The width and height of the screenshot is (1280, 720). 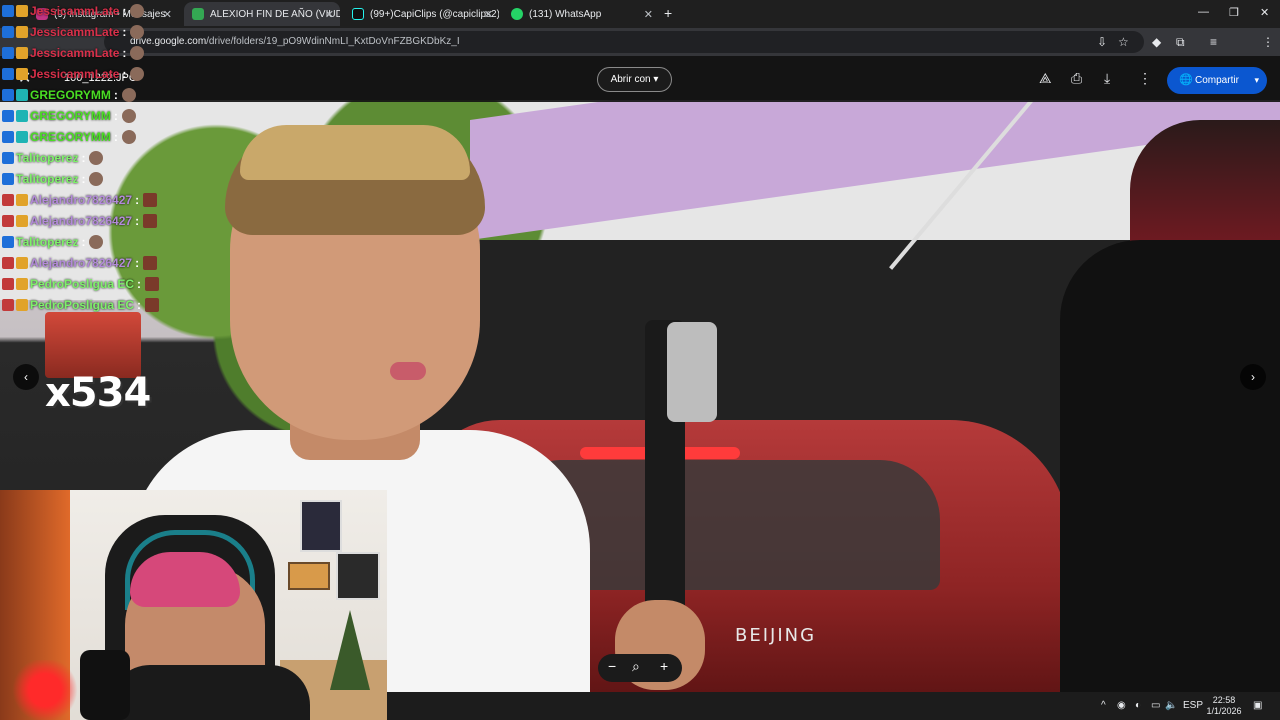 What do you see at coordinates (1045, 78) in the screenshot?
I see `add-to-drive-icon: ⟁` at bounding box center [1045, 78].